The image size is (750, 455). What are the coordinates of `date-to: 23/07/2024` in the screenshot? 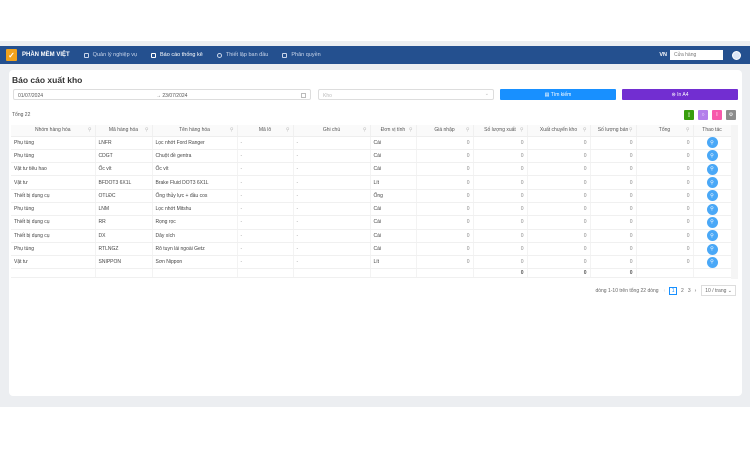 It's located at (174, 96).